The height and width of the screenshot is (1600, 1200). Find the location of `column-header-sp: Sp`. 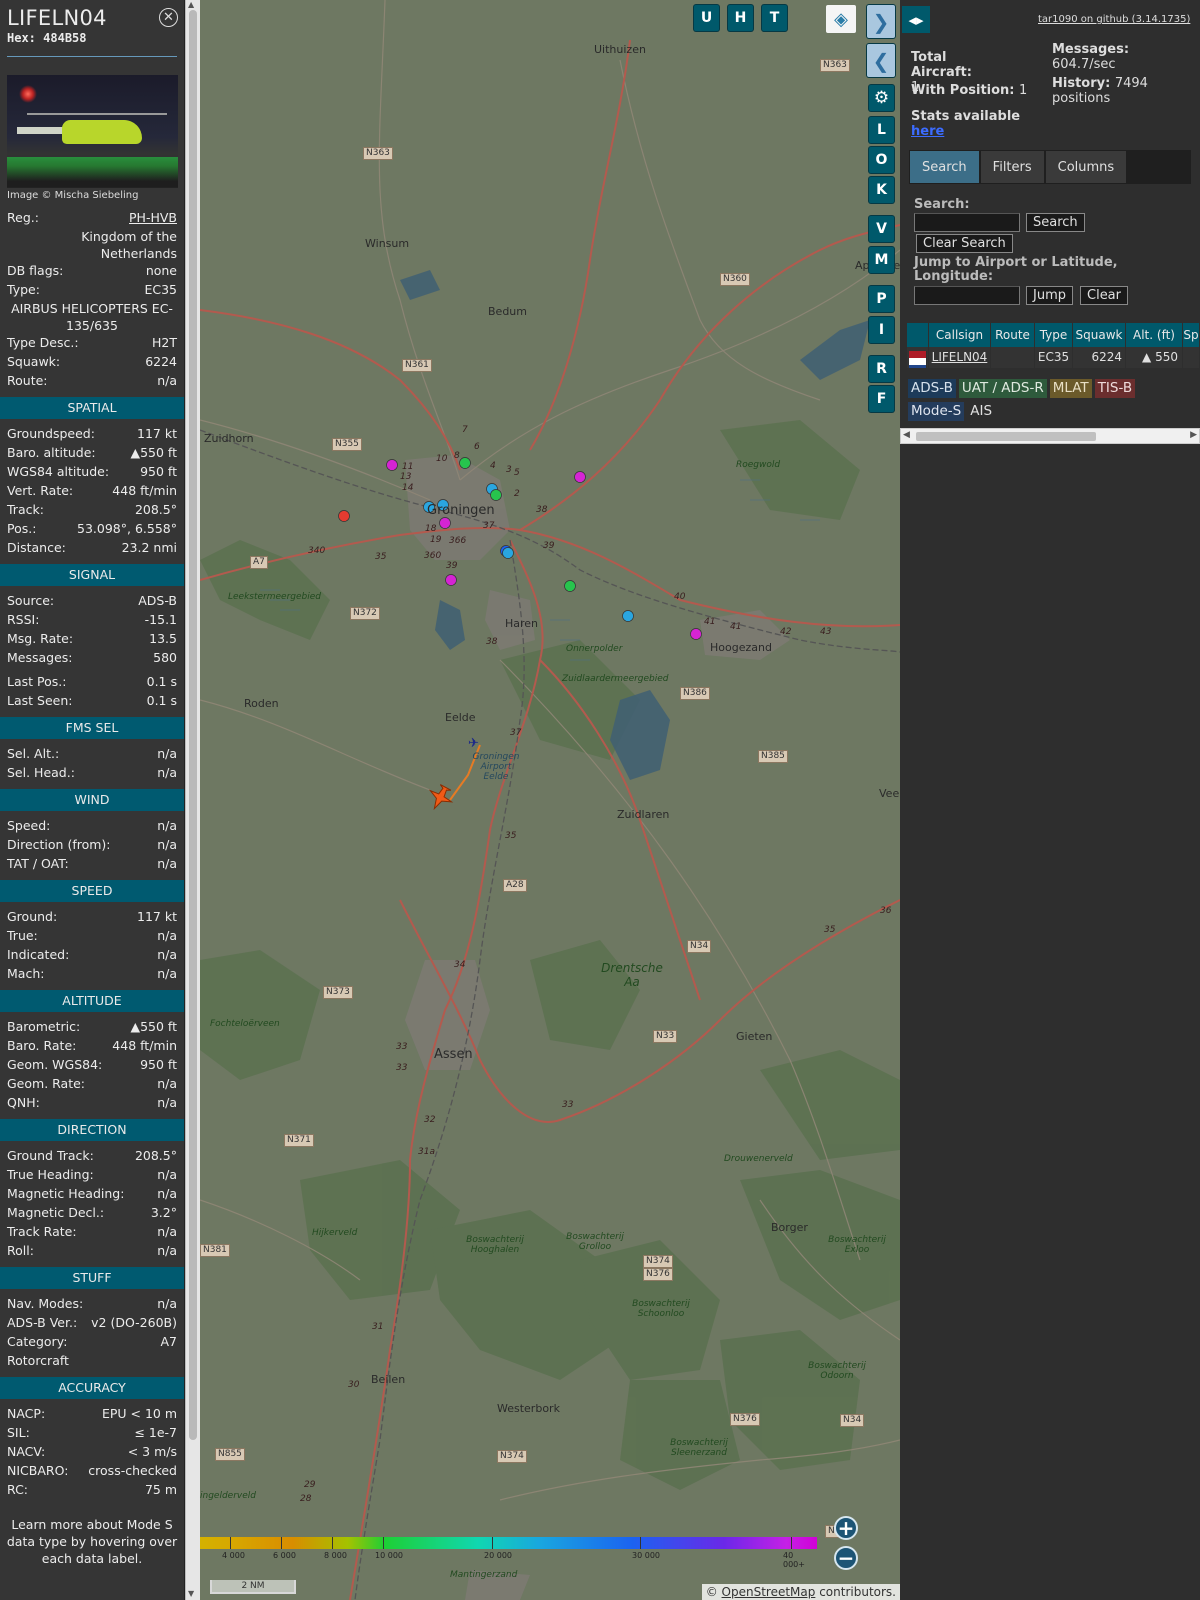

column-header-sp: Sp is located at coordinates (1191, 335).